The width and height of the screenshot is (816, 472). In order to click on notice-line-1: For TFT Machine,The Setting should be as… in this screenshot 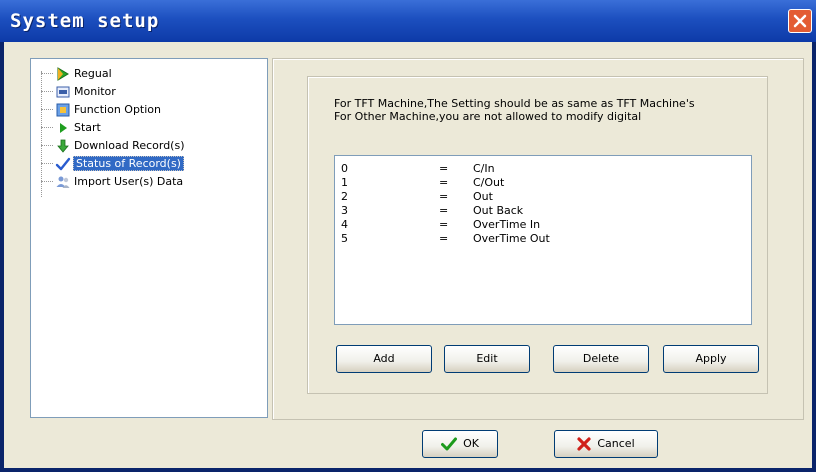, I will do `click(514, 103)`.